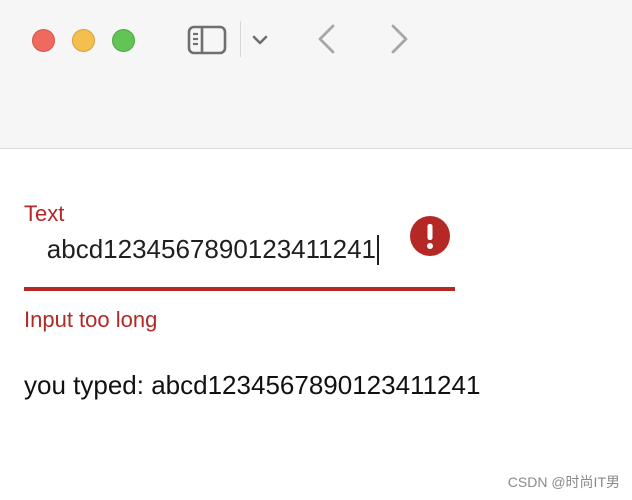 Image resolution: width=632 pixels, height=500 pixels. I want to click on text-input: abcd1234567890123411241, so click(202, 249).